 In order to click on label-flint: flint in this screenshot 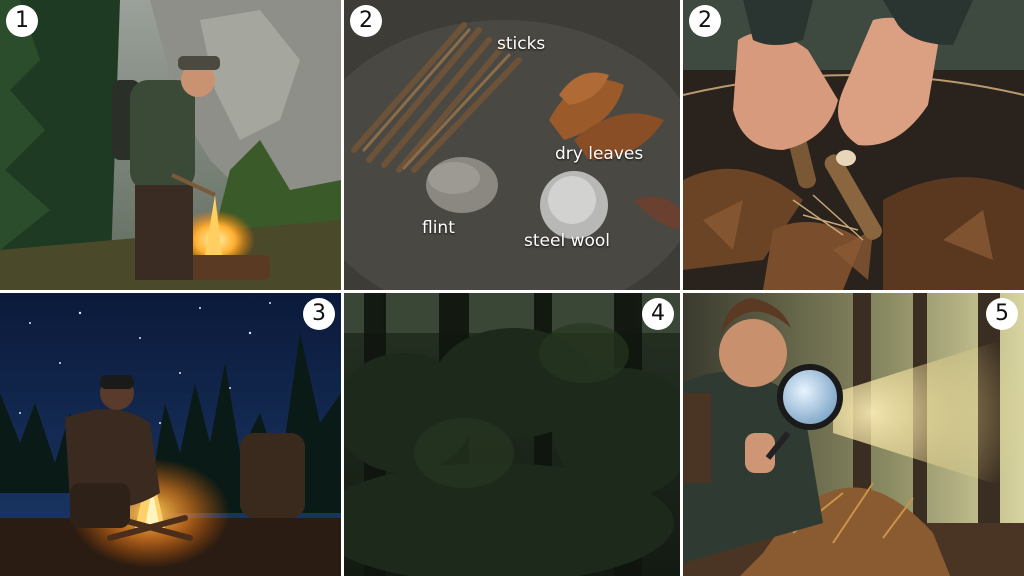, I will do `click(438, 228)`.